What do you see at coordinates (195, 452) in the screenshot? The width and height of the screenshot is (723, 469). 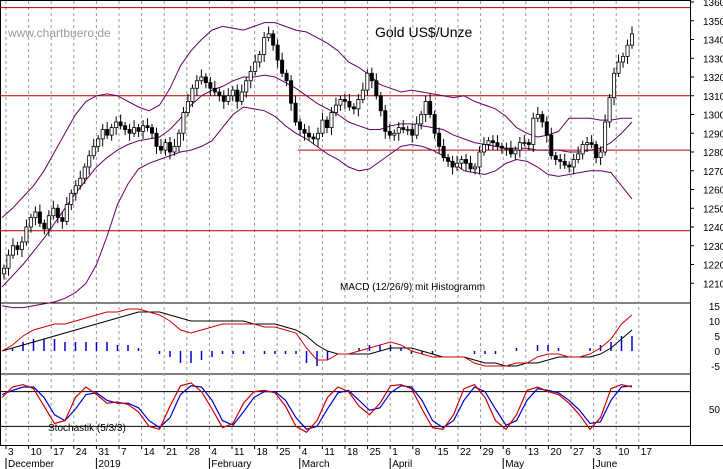 I see `day-tick-label: 28` at bounding box center [195, 452].